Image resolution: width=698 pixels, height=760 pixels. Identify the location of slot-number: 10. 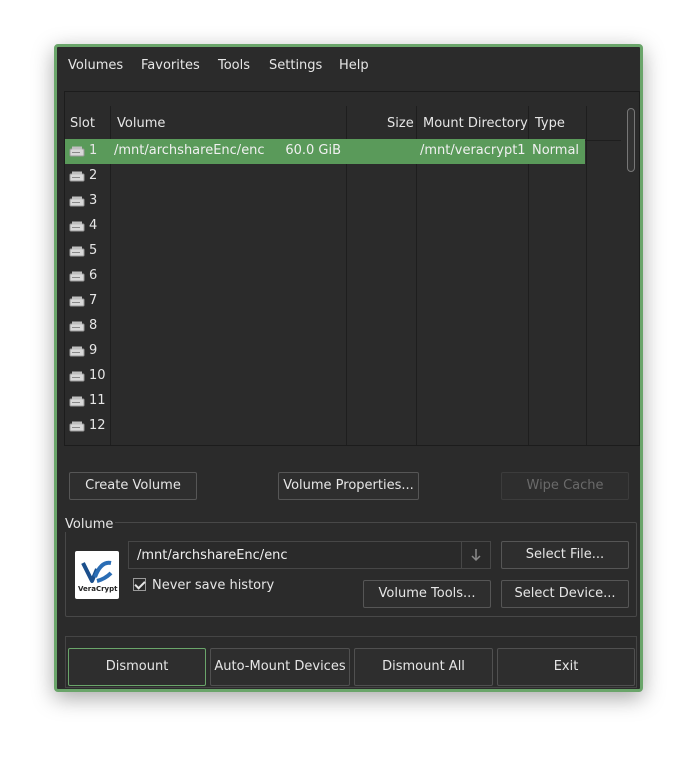
(97, 375).